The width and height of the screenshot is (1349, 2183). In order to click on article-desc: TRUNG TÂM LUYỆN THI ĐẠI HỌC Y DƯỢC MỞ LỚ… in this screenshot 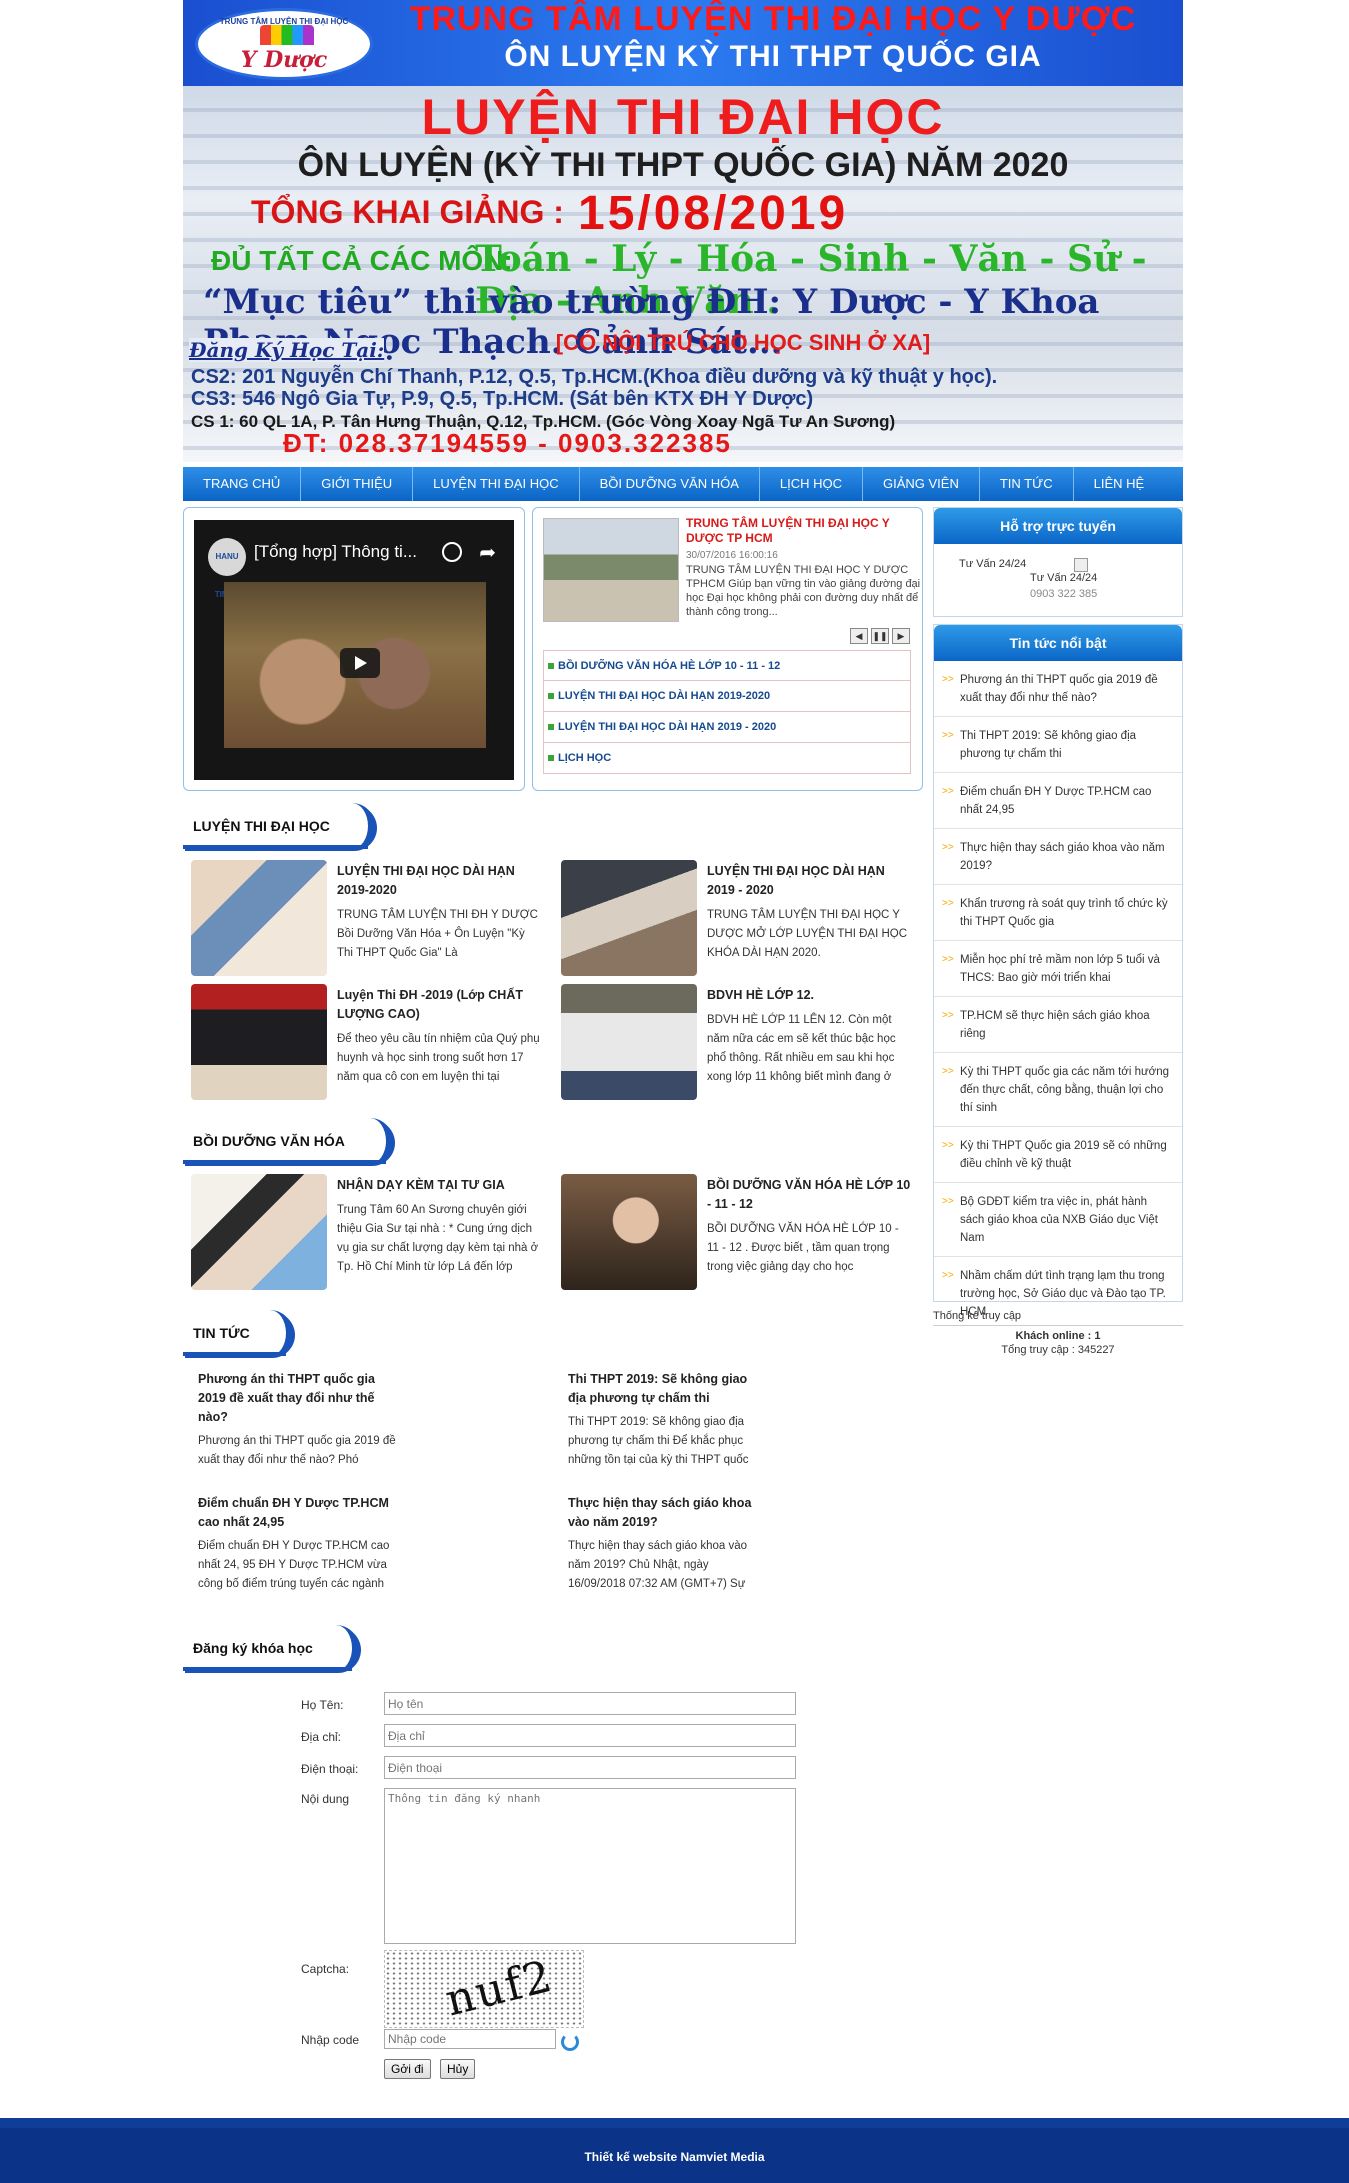, I will do `click(807, 934)`.